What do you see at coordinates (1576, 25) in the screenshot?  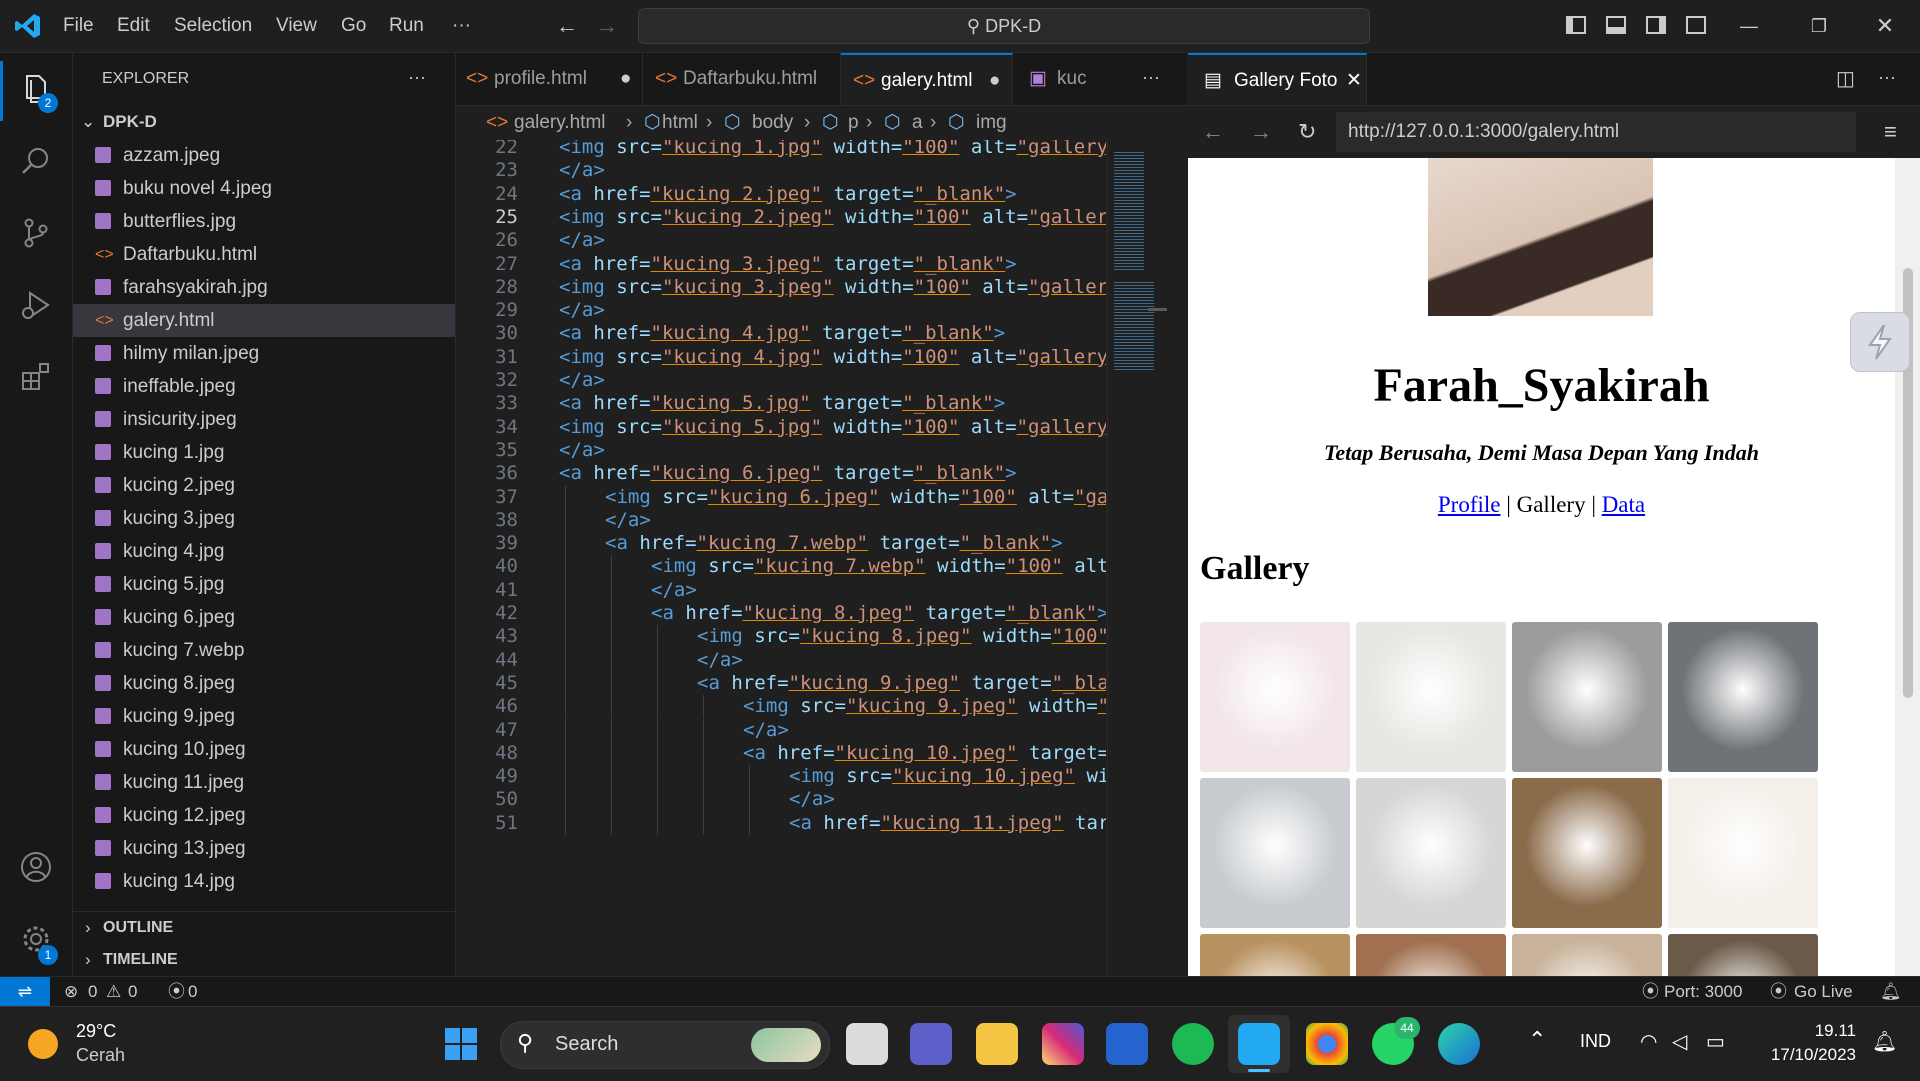 I see `toggle-sidebar-icon` at bounding box center [1576, 25].